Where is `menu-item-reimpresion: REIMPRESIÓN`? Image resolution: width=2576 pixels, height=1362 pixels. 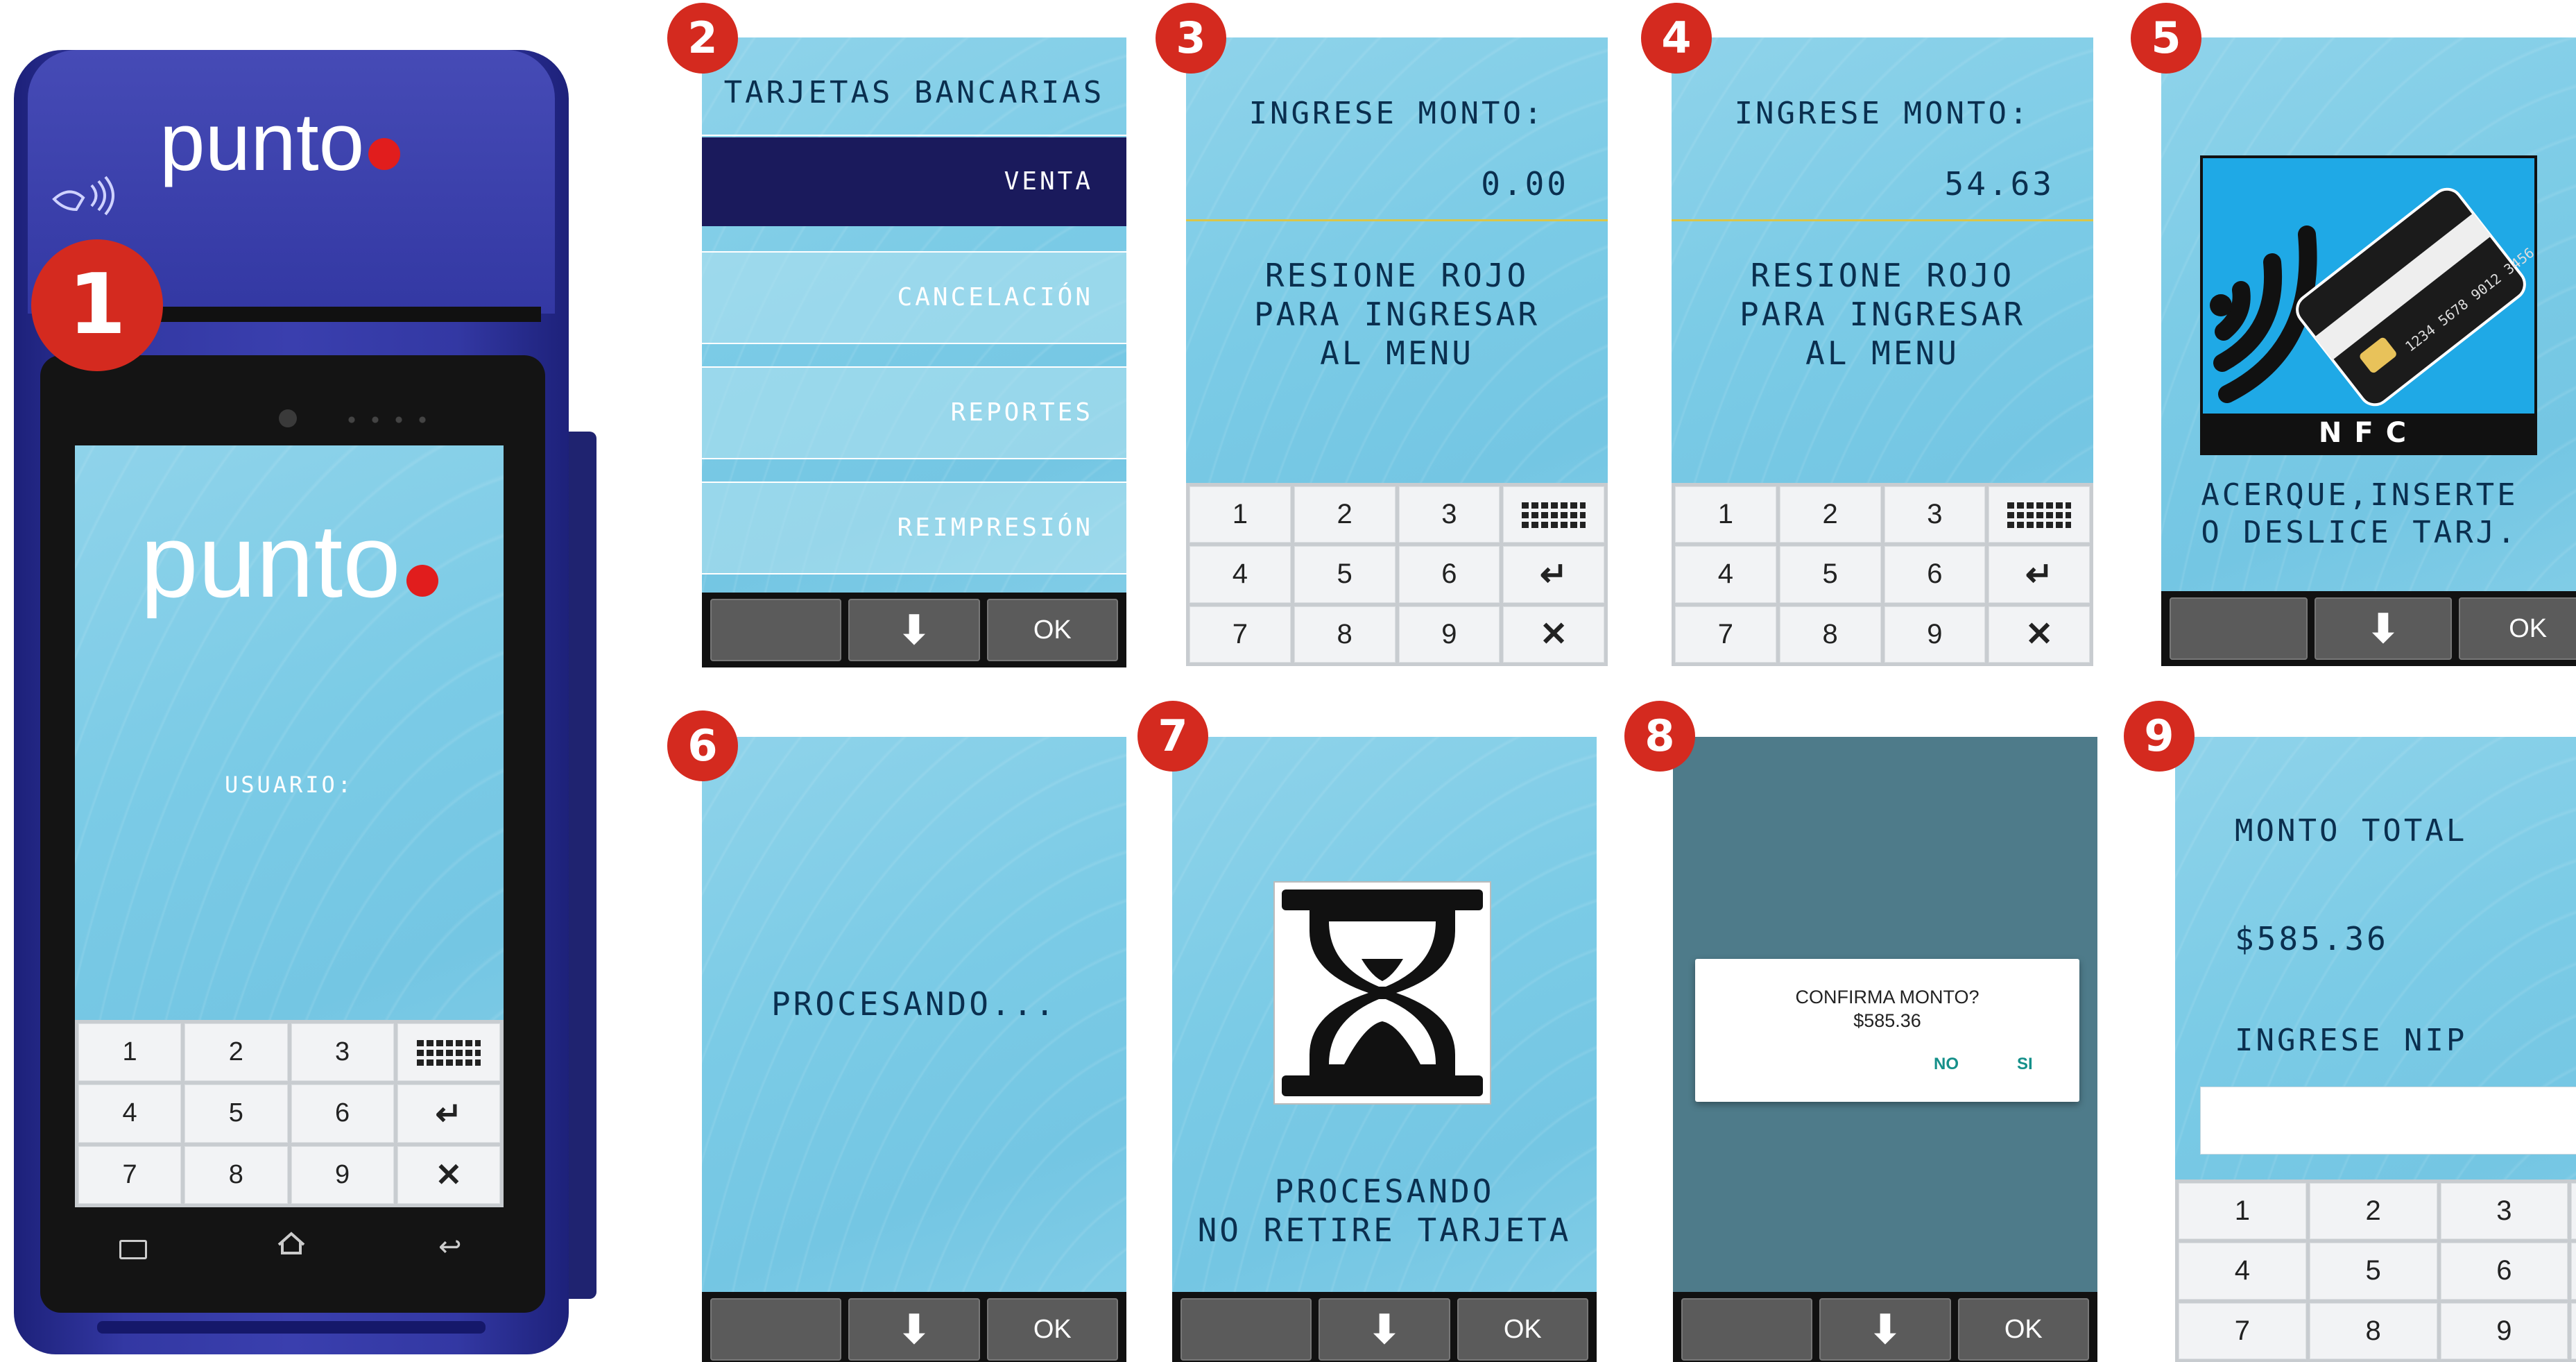
menu-item-reimpresion: REIMPRESIÓN is located at coordinates (914, 528).